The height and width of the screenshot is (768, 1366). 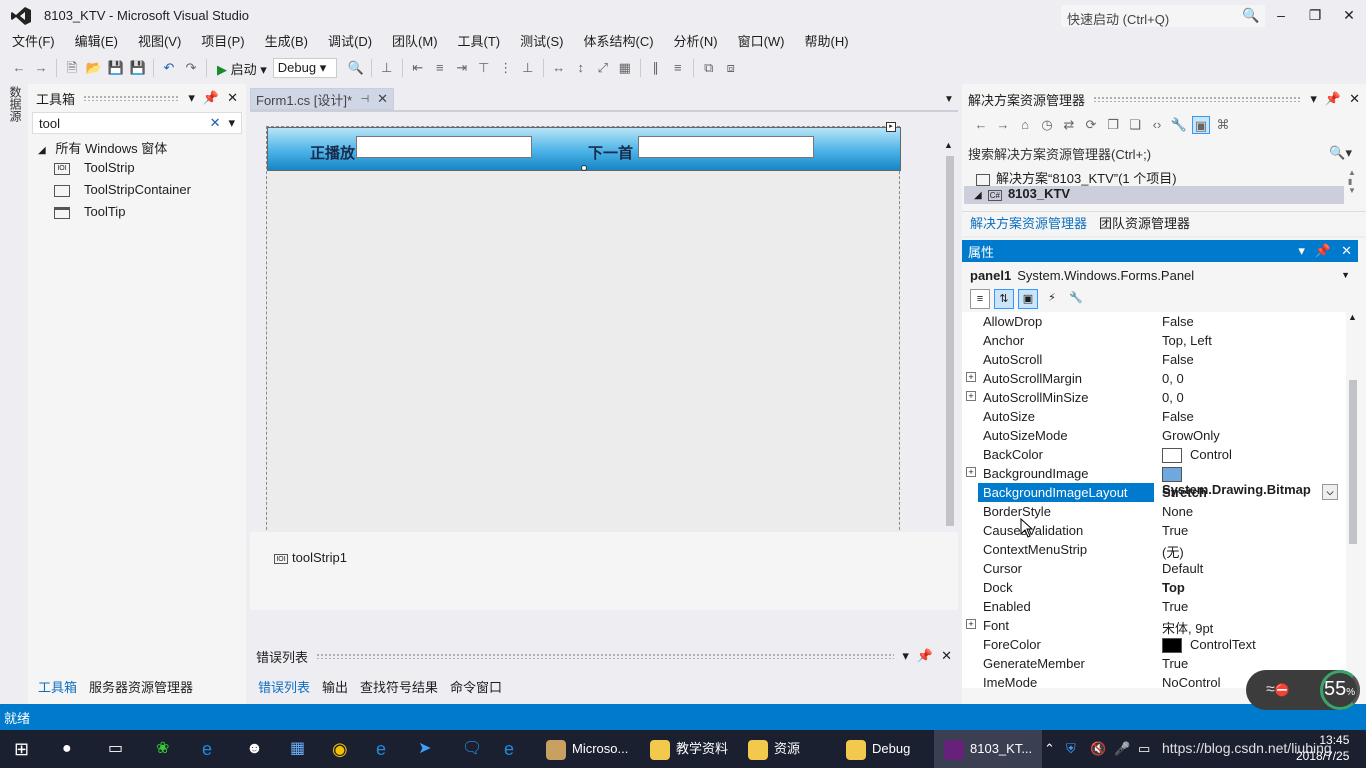 I want to click on property-row: AllowDrop False, so click(x=1154, y=321).